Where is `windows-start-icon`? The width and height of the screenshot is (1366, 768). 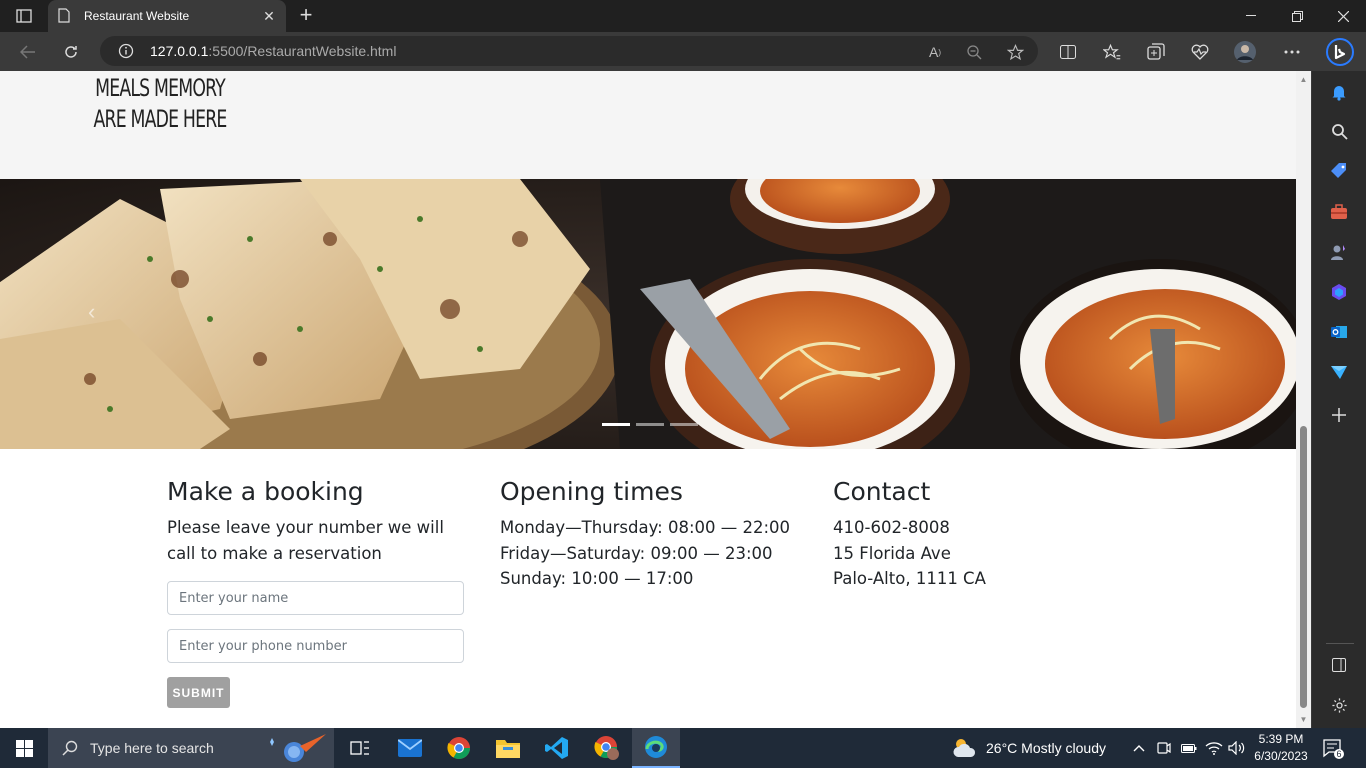
windows-start-icon is located at coordinates (24, 748).